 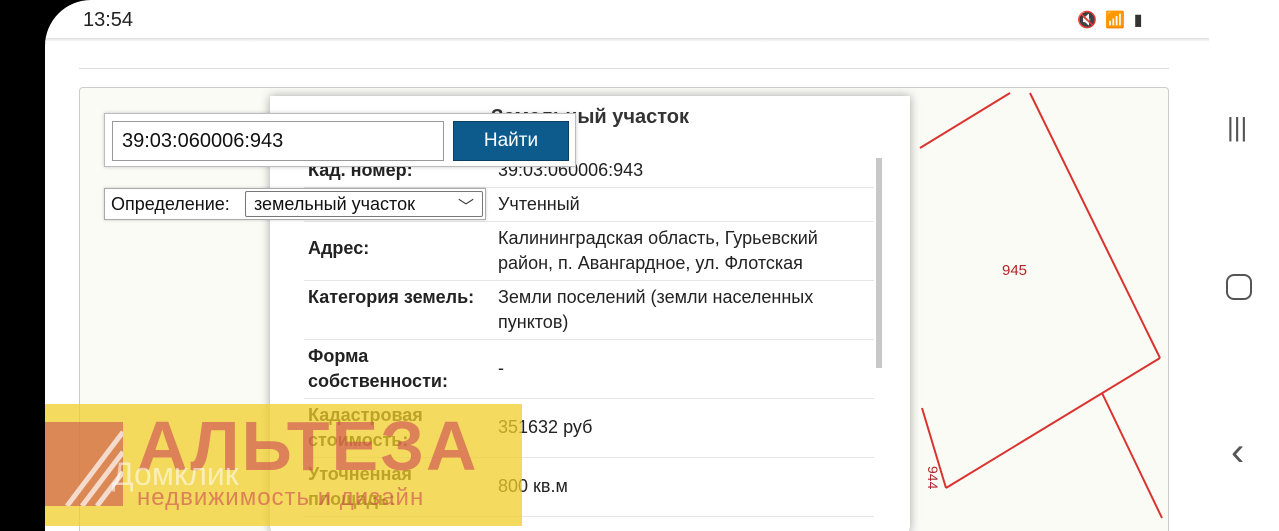 What do you see at coordinates (108, 20) in the screenshot?
I see `status-clock: 13:54` at bounding box center [108, 20].